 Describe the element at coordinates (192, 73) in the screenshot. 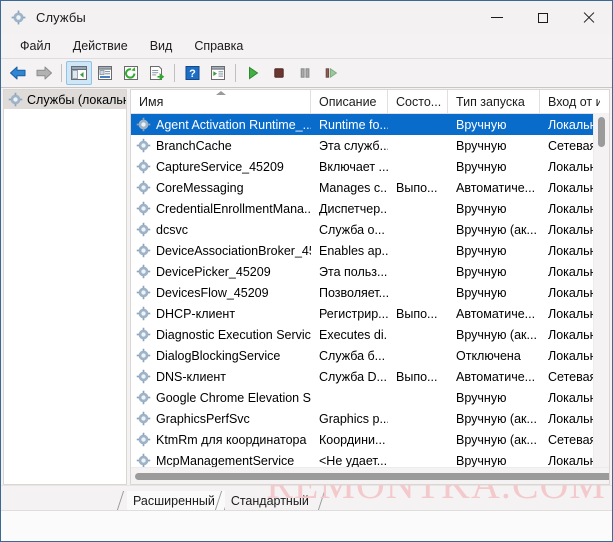

I see `help-icon: ?` at that location.